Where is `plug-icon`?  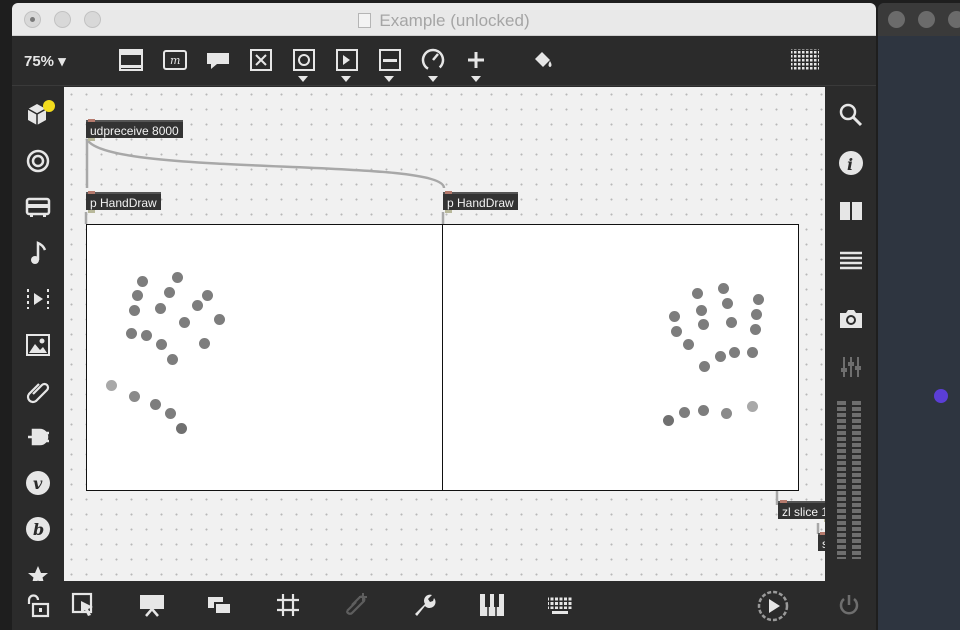 plug-icon is located at coordinates (38, 437).